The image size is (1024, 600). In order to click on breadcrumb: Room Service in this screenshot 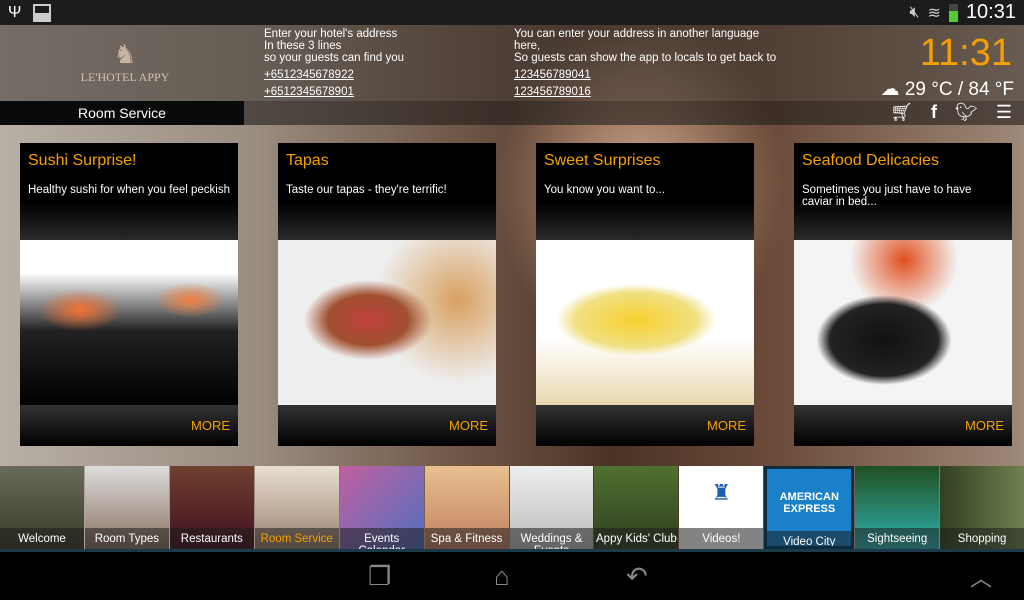, I will do `click(122, 113)`.